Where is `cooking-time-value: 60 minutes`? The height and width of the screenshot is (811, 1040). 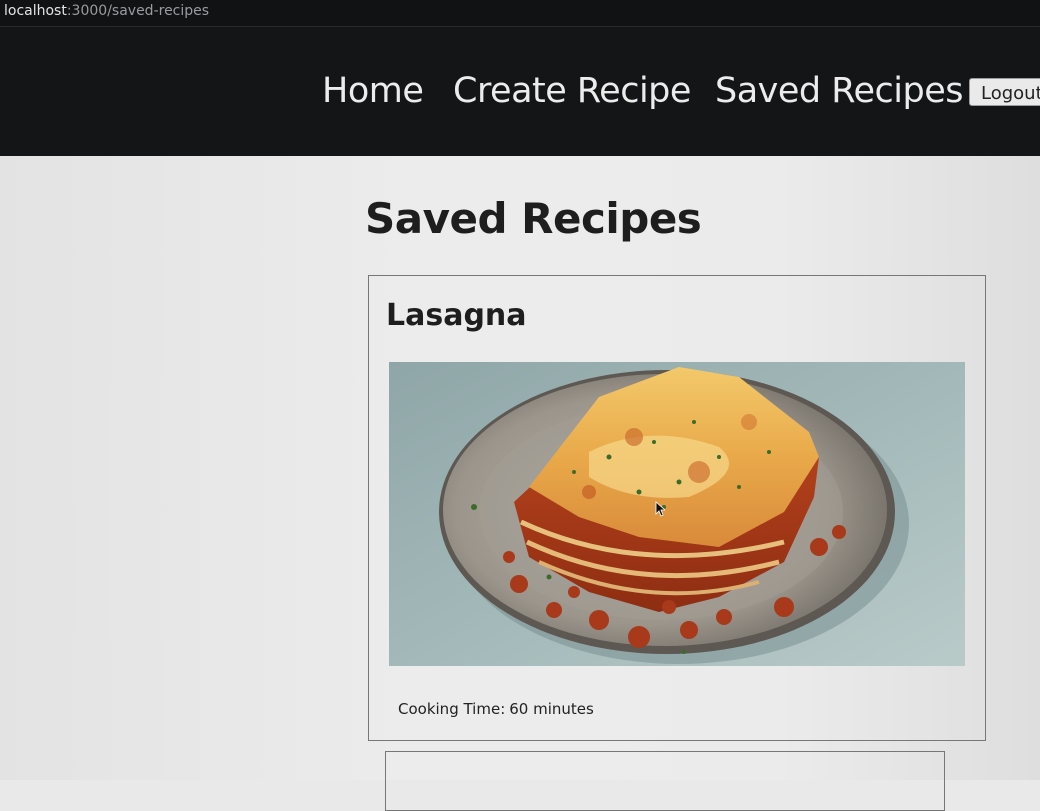 cooking-time-value: 60 minutes is located at coordinates (551, 709).